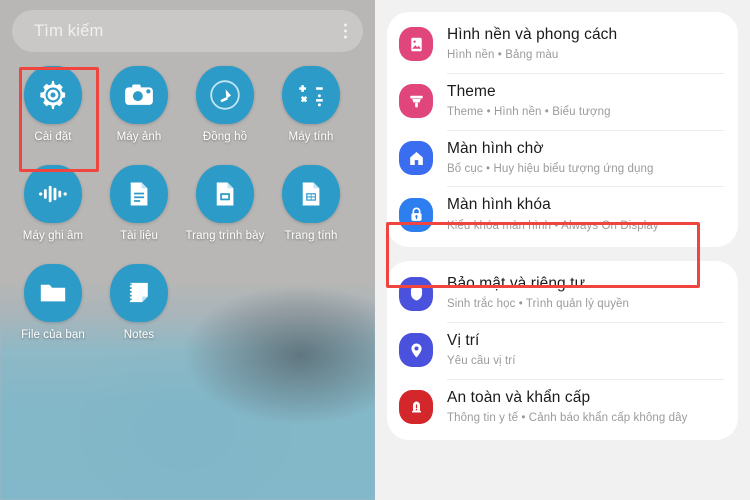 This screenshot has width=750, height=500. I want to click on settings-row-subtitle: Theme • Hình nền • Biểu tượng, so click(529, 111).